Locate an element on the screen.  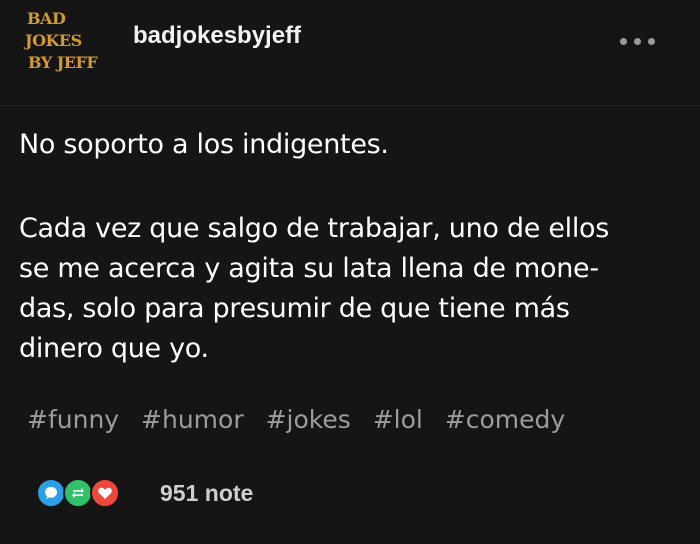
more-icon is located at coordinates (638, 42).